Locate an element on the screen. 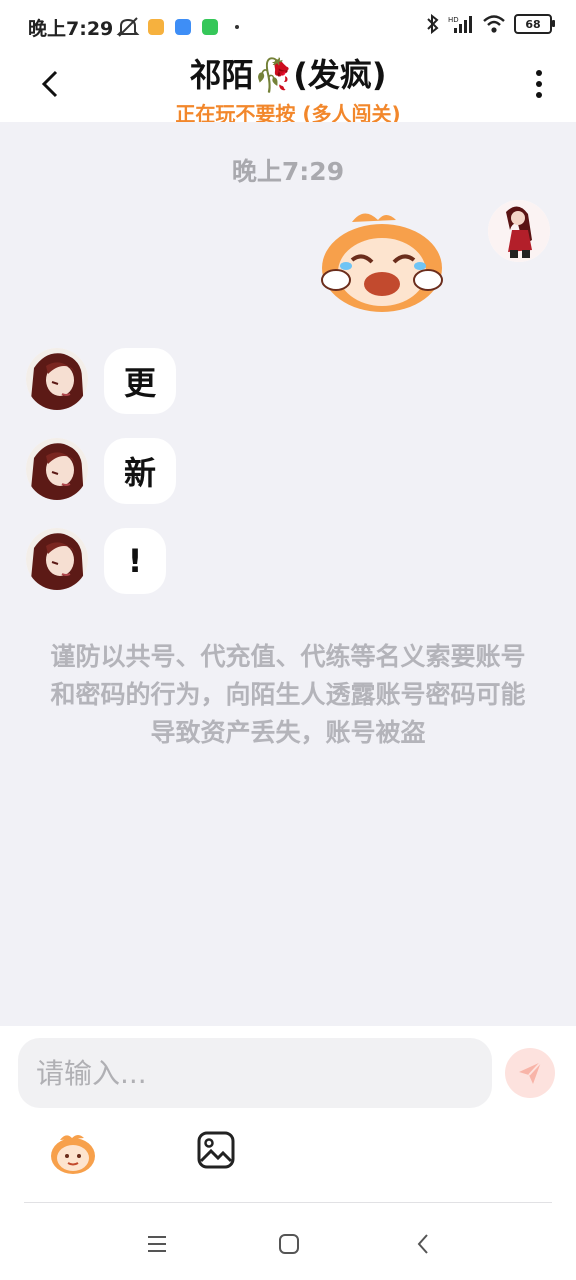  signal-icon: HD is located at coordinates (460, 24).